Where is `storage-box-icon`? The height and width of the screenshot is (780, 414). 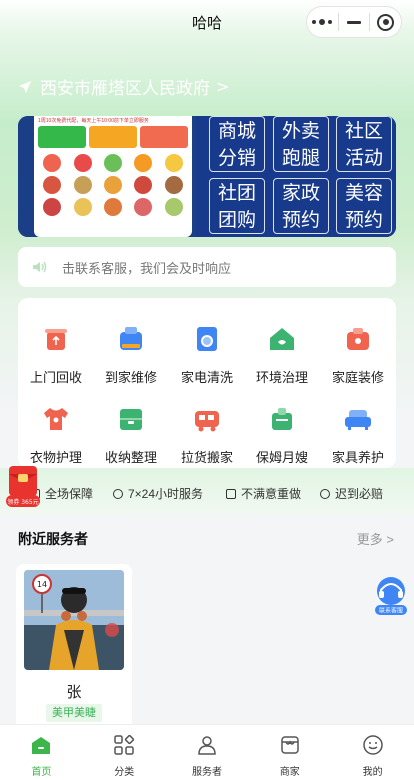
storage-box-icon is located at coordinates (131, 419).